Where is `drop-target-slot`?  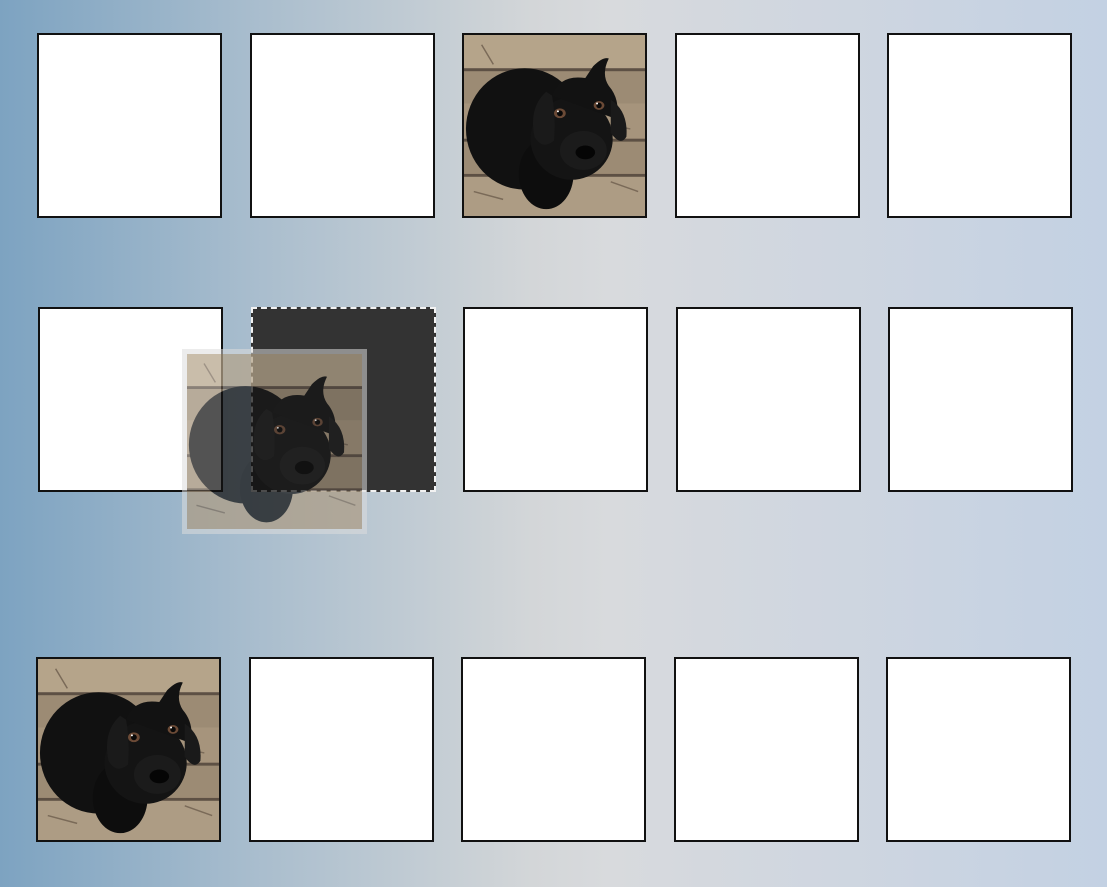
drop-target-slot is located at coordinates (343, 399).